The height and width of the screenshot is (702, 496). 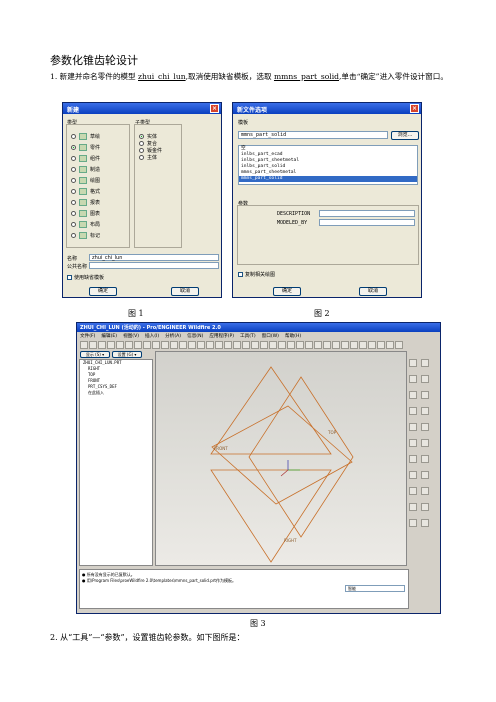 What do you see at coordinates (85, 136) in the screenshot?
I see `type-option: 草绘` at bounding box center [85, 136].